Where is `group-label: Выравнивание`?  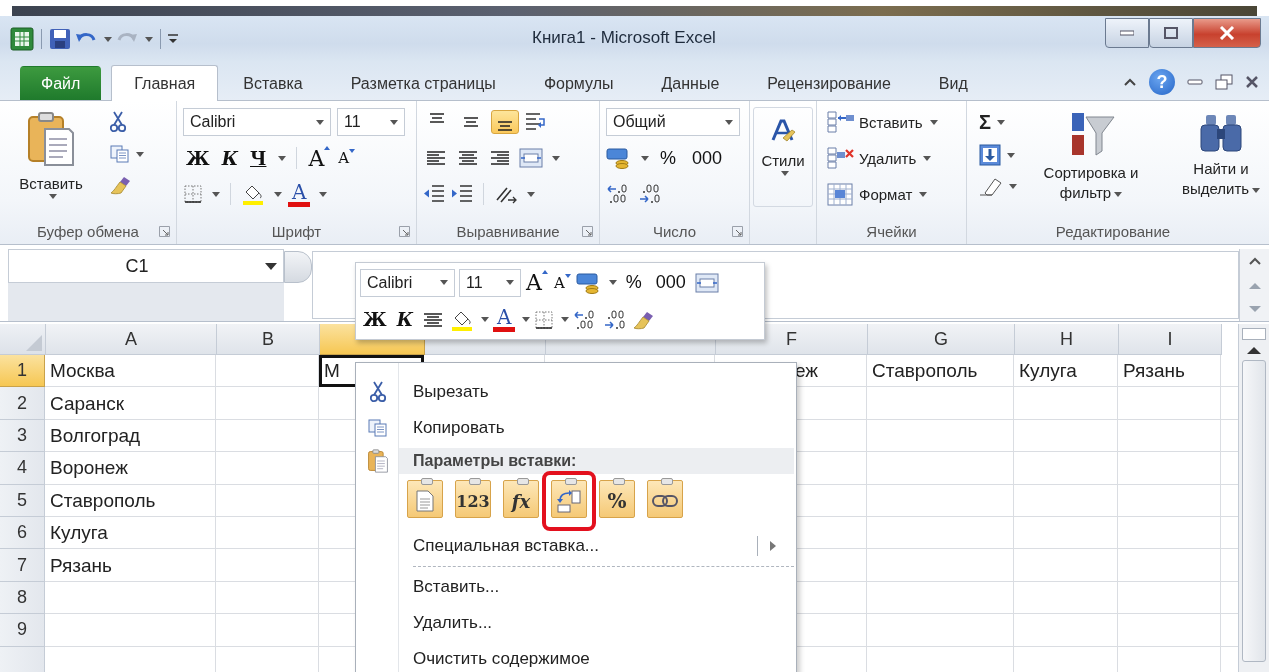 group-label: Выравнивание is located at coordinates (508, 231).